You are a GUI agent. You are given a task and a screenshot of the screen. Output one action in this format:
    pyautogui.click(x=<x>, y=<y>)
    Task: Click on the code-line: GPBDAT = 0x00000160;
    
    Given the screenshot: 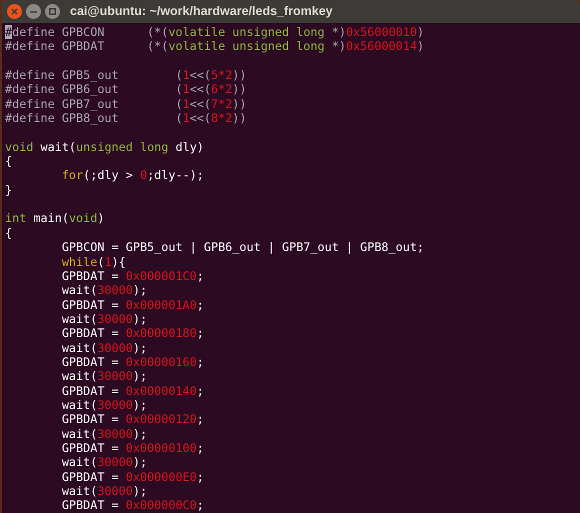 What is the action you would take?
    pyautogui.click(x=133, y=361)
    